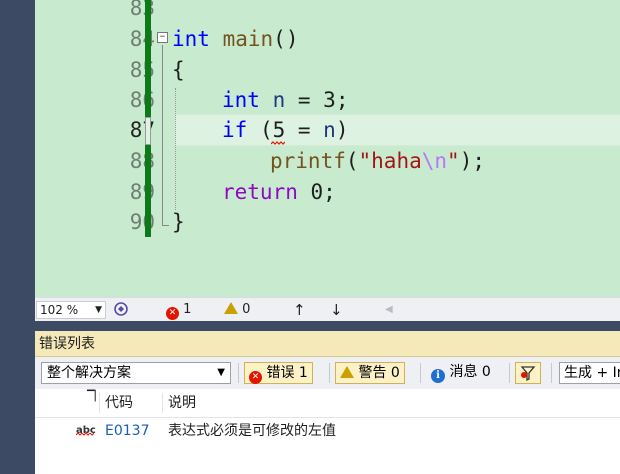 This screenshot has height=474, width=620. I want to click on column-header-code: 代码, so click(119, 403).